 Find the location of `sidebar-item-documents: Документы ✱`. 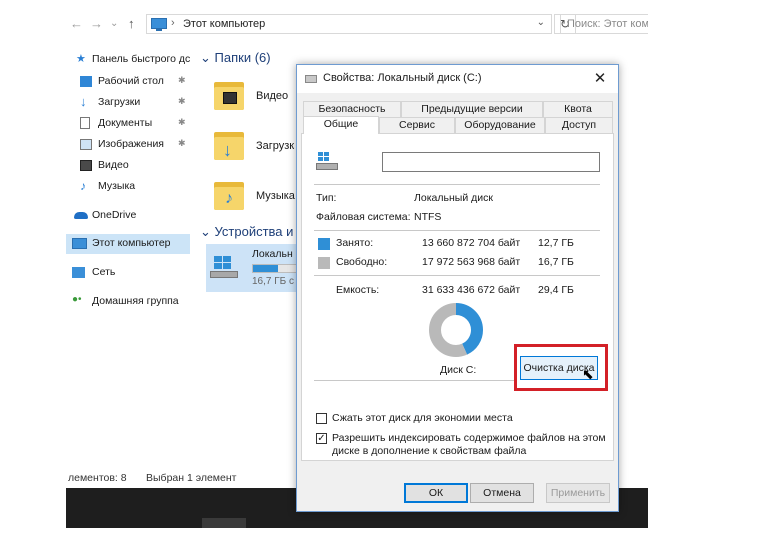

sidebar-item-documents: Документы ✱ is located at coordinates (128, 124).